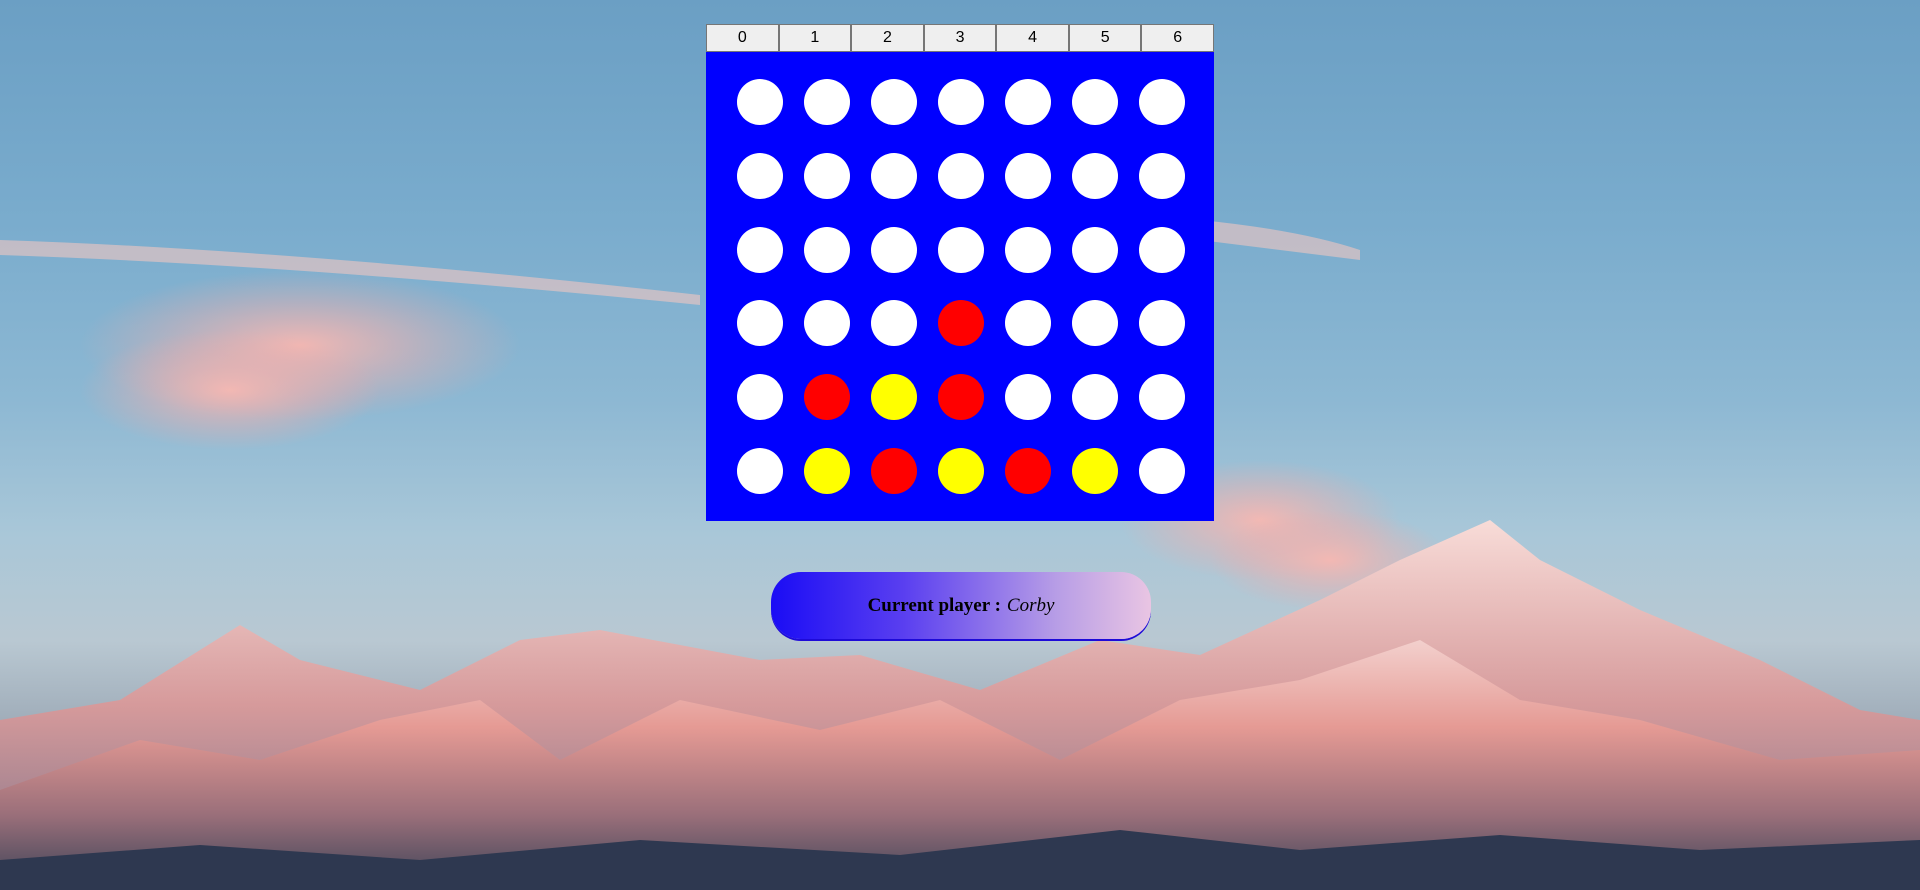  What do you see at coordinates (1030, 605) in the screenshot?
I see `current-player-name: Corby` at bounding box center [1030, 605].